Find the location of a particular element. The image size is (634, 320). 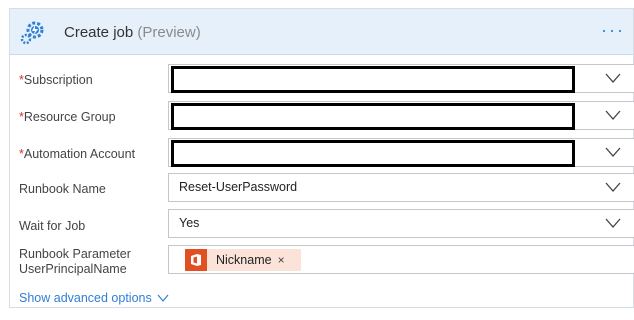

runbook-parameter-label: Runbook Parameter UserPrincipalName is located at coordinates (75, 261).